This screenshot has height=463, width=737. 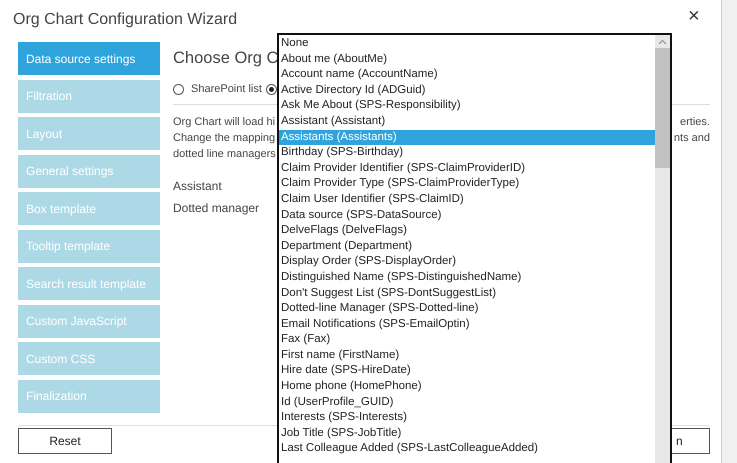 I want to click on scrollbar-thumb, so click(x=662, y=108).